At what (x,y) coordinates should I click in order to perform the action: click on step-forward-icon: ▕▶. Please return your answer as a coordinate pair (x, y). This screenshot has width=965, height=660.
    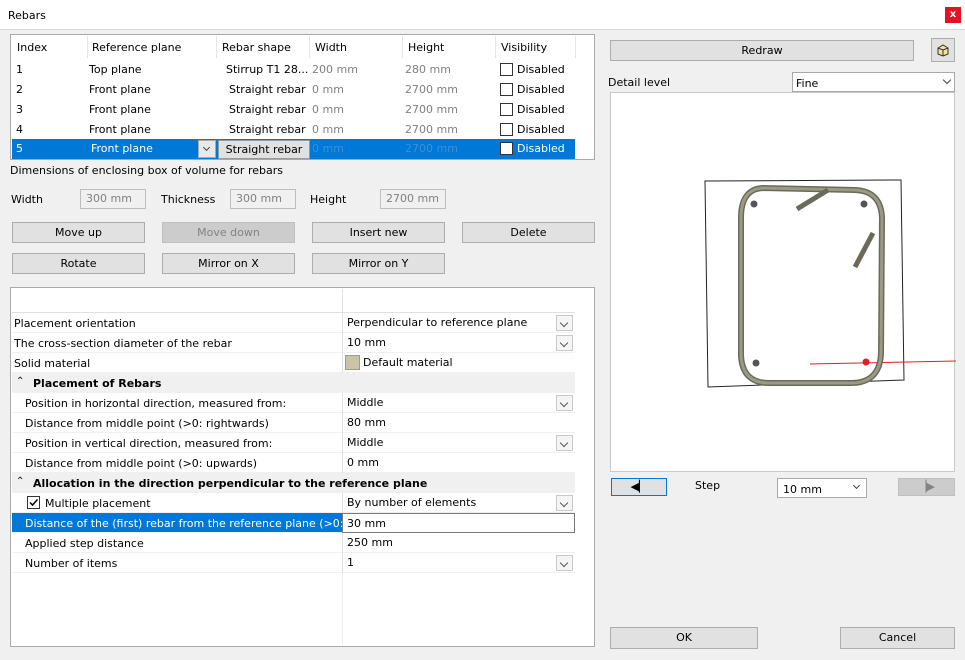
    Looking at the image, I should click on (926, 486).